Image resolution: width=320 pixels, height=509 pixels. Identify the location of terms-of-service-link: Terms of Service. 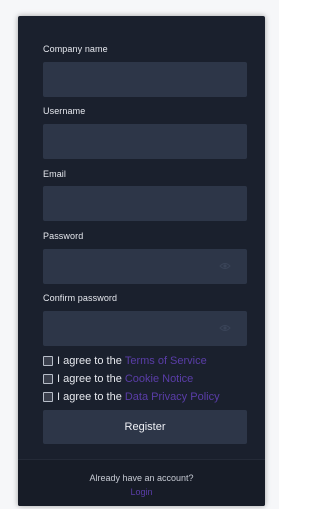
(166, 361).